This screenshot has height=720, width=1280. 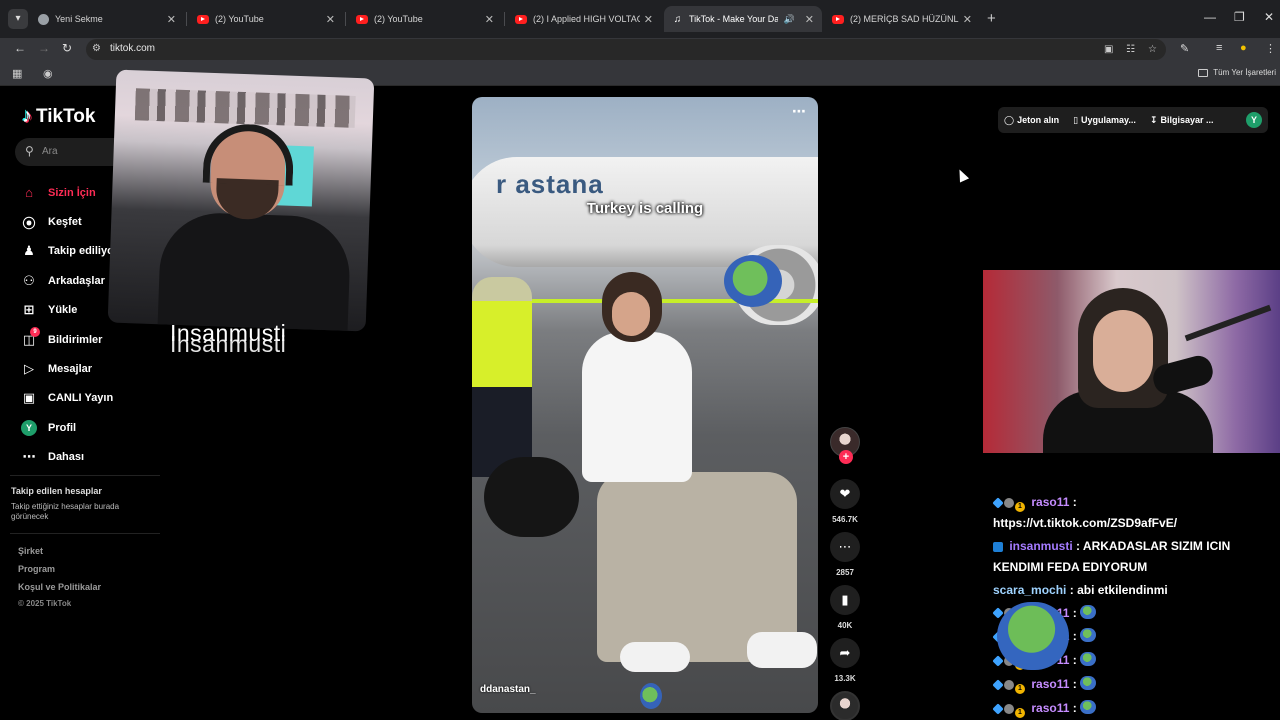 I want to click on forward-button: →, so click(x=44, y=48).